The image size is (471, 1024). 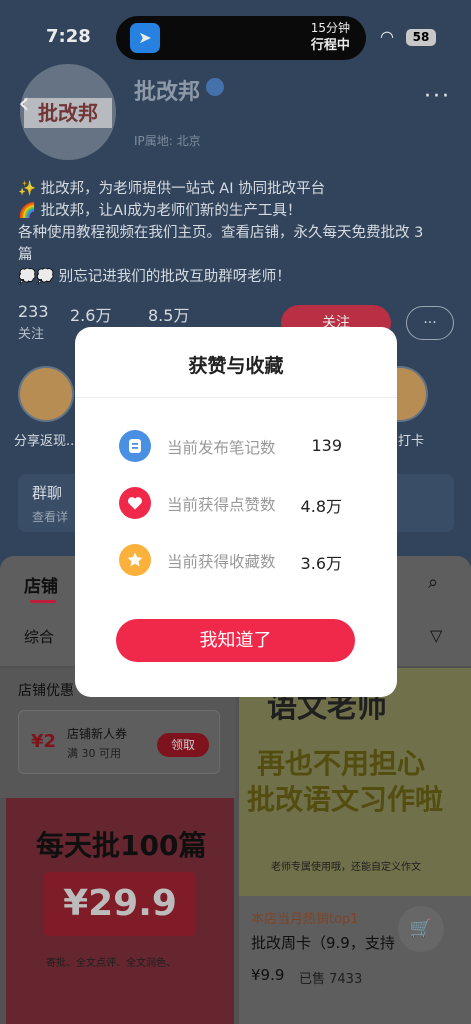 I want to click on stat-value: 3.6万, so click(x=321, y=563).